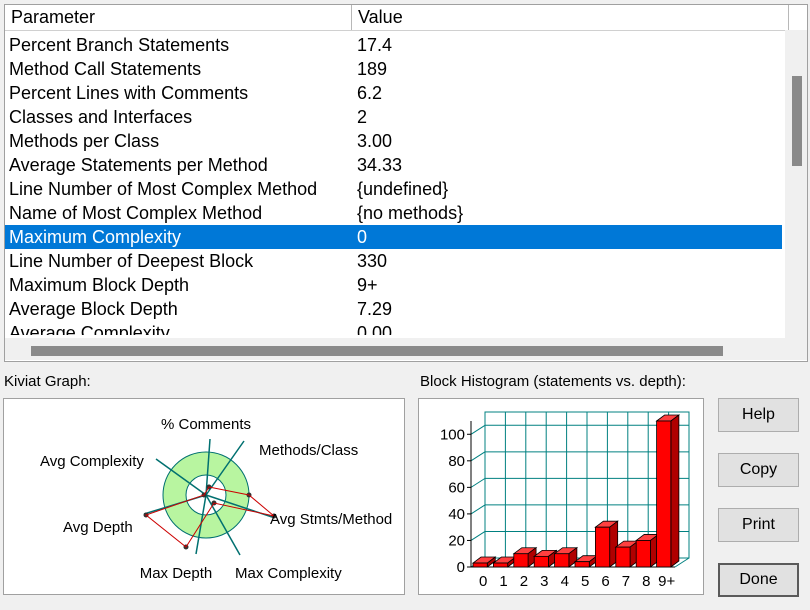  Describe the element at coordinates (456, 461) in the screenshot. I see `histogram-y-tick-label: 80` at that location.